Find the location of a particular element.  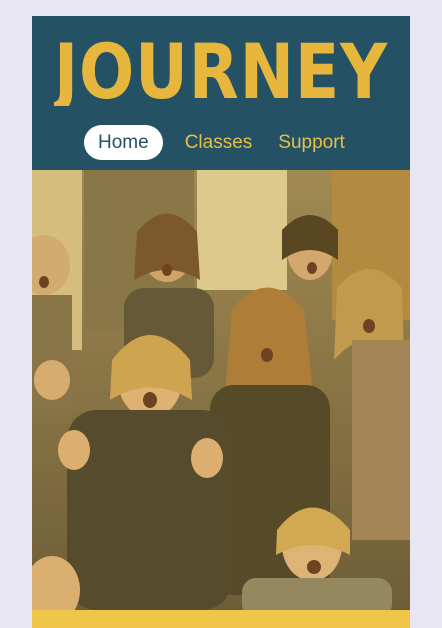

journey-logo: JOURNEY is located at coordinates (219, 71).